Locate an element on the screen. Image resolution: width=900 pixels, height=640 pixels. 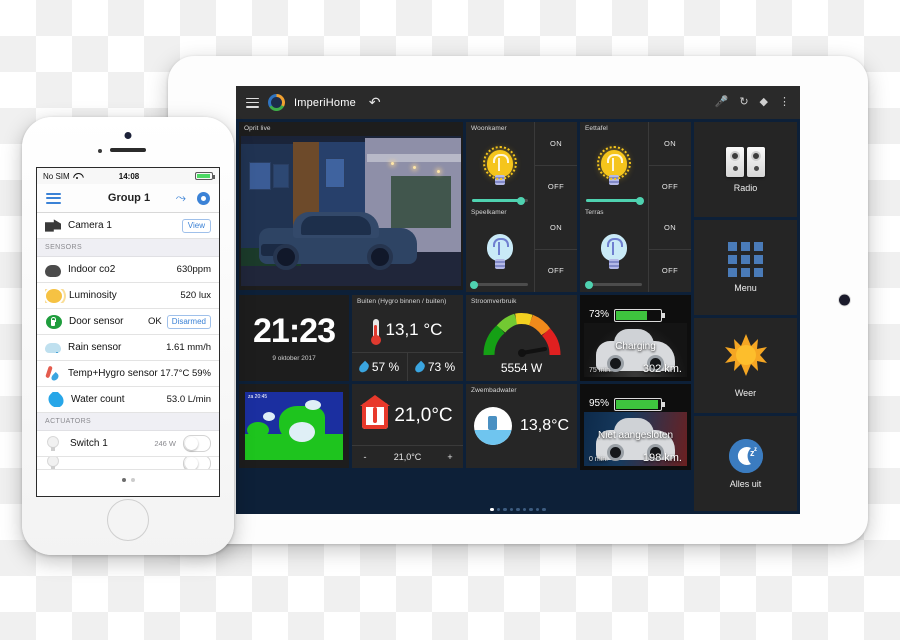
humidity-indoor-value: 57 % is located at coordinates (385, 367).